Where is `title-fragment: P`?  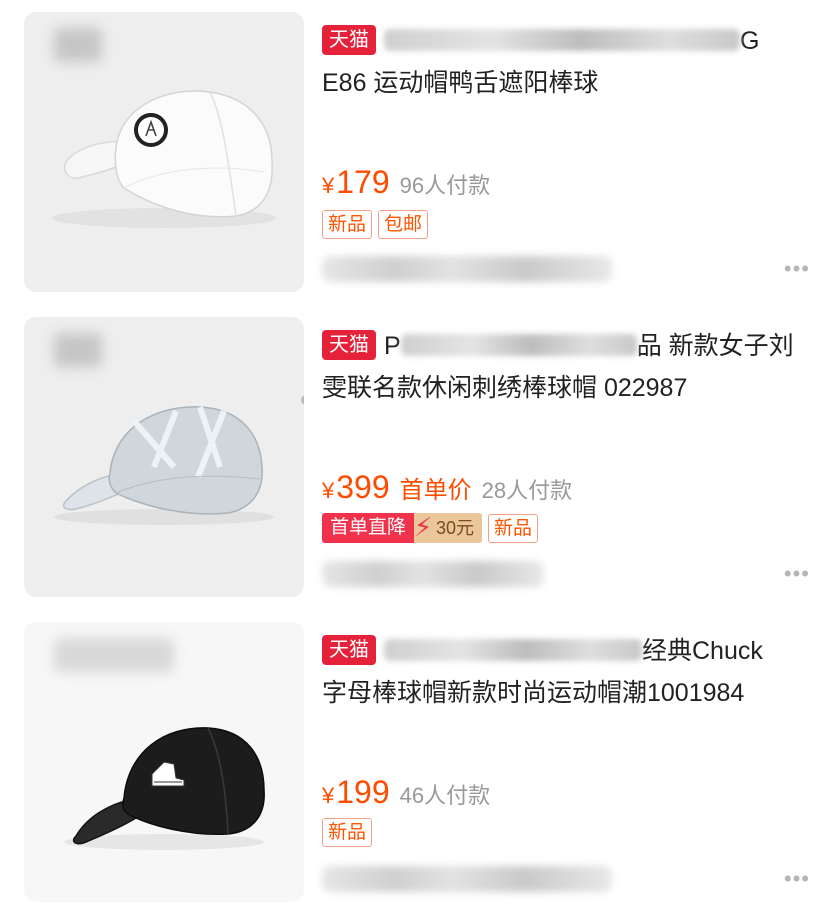 title-fragment: P is located at coordinates (392, 346).